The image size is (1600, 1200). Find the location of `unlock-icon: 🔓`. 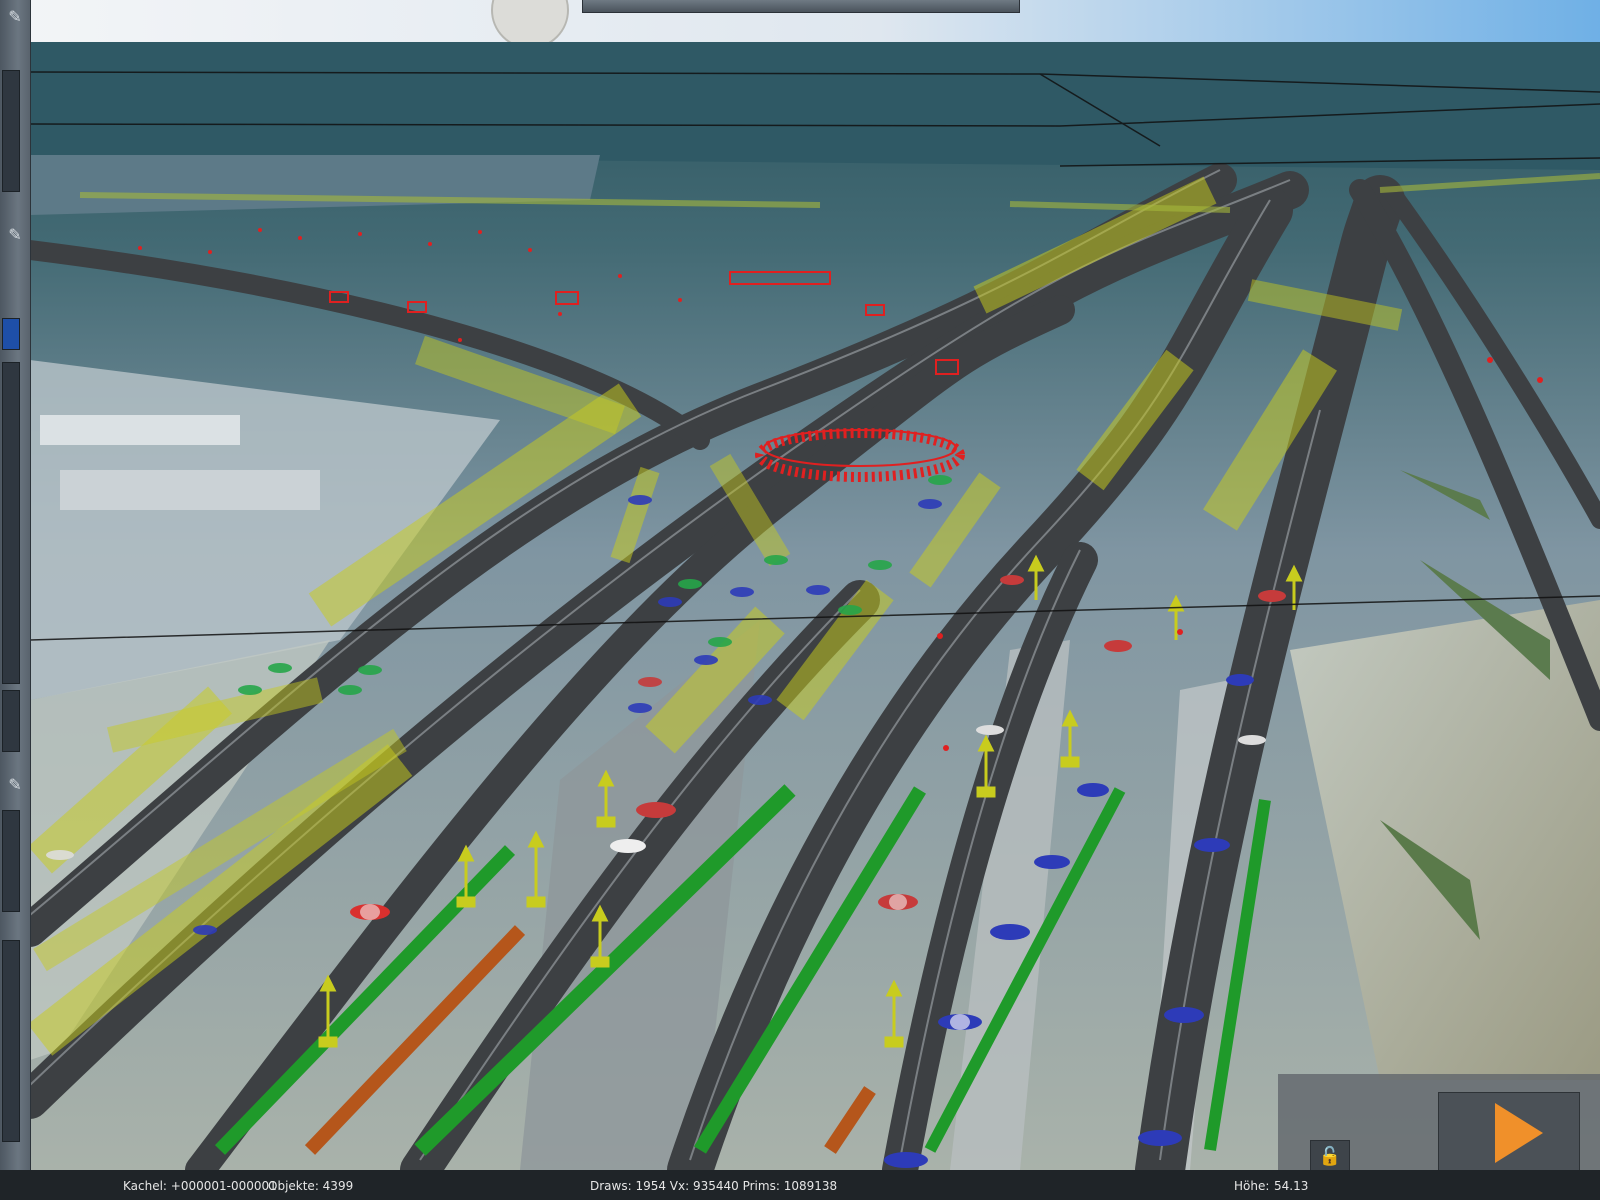

unlock-icon: 🔓 is located at coordinates (1330, 1156).